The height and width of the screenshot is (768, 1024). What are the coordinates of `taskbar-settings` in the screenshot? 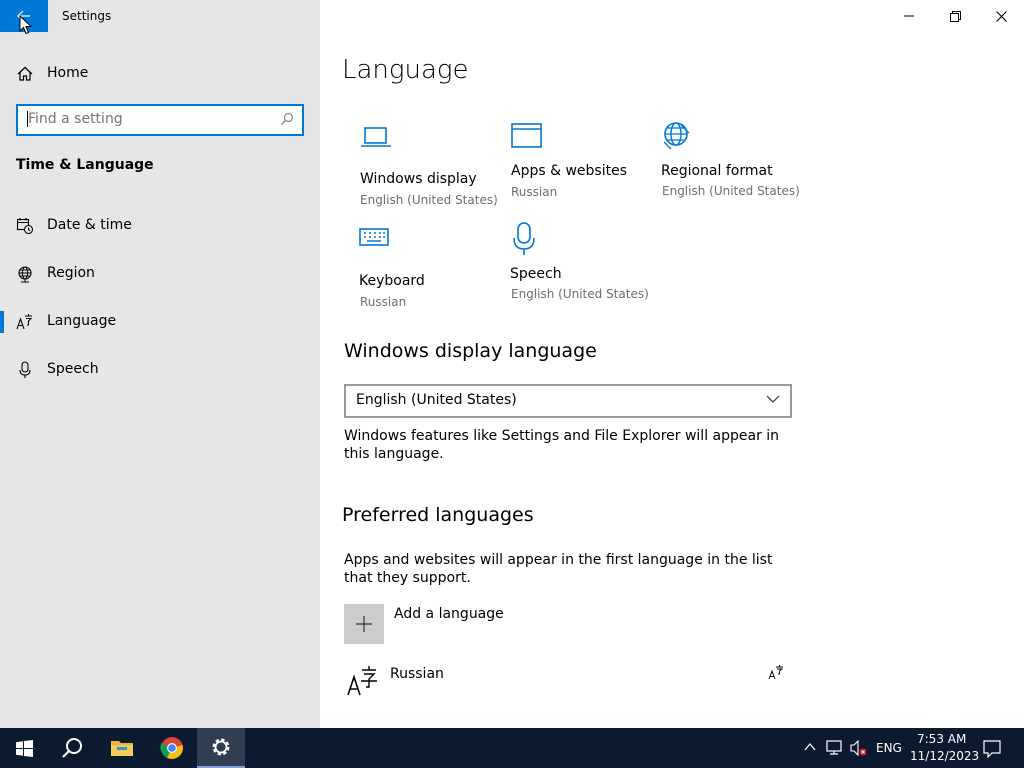 It's located at (221, 748).